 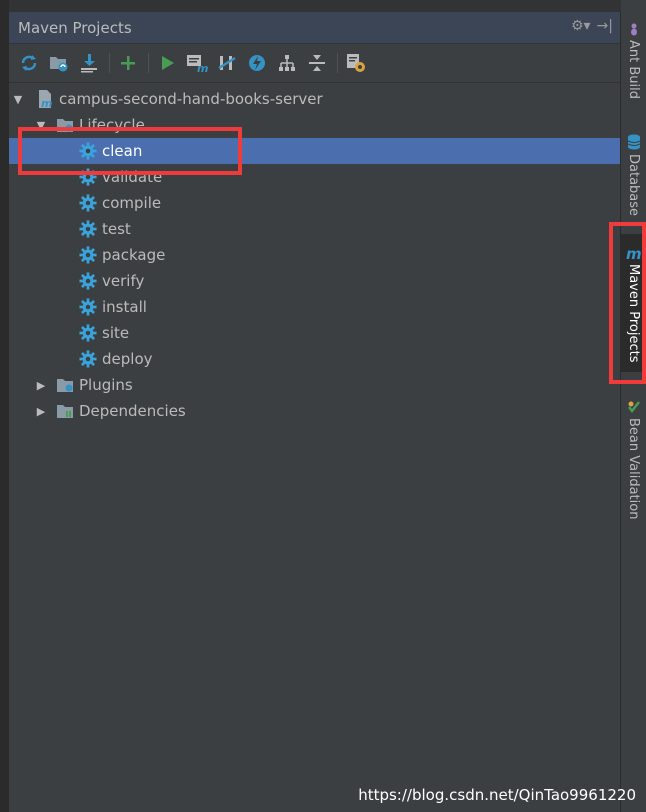 What do you see at coordinates (167, 63) in the screenshot?
I see `run-icon` at bounding box center [167, 63].